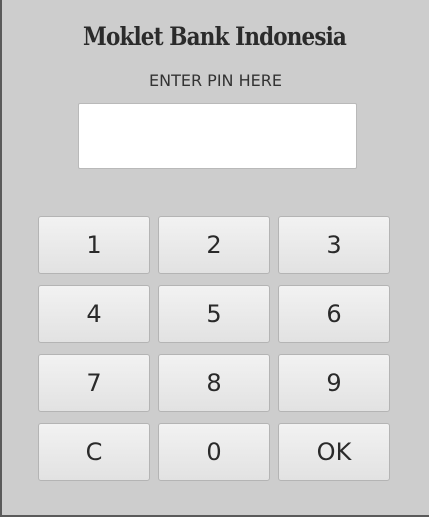 Image resolution: width=429 pixels, height=517 pixels. I want to click on key-6-button: 6, so click(334, 314).